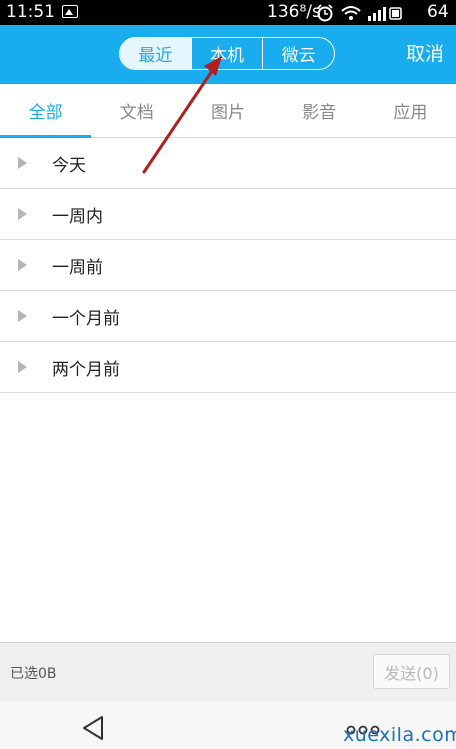 The image size is (456, 749). I want to click on title-bar: 最近 本机 微云 取消, so click(228, 54).